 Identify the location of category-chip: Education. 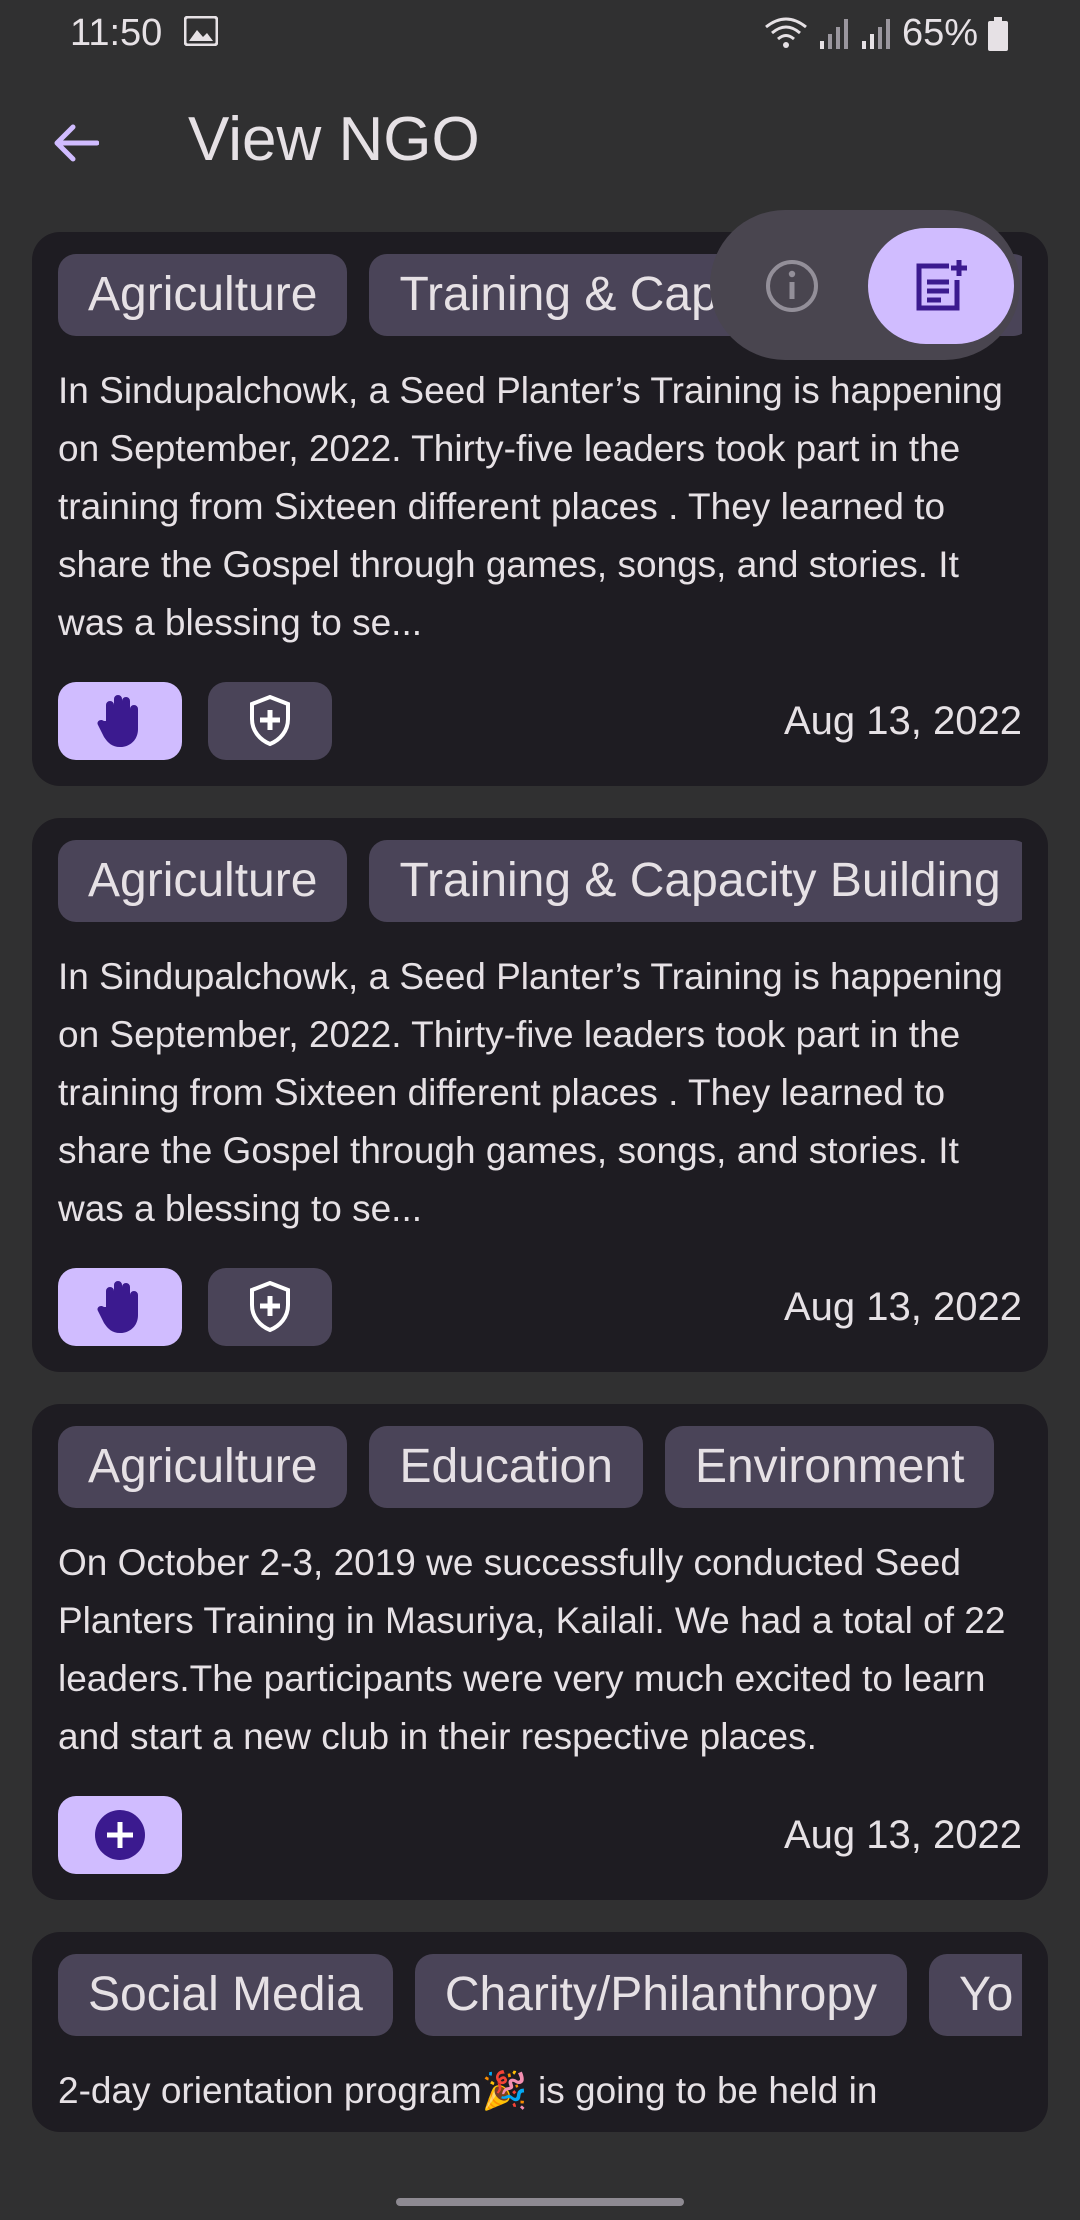
(506, 1467).